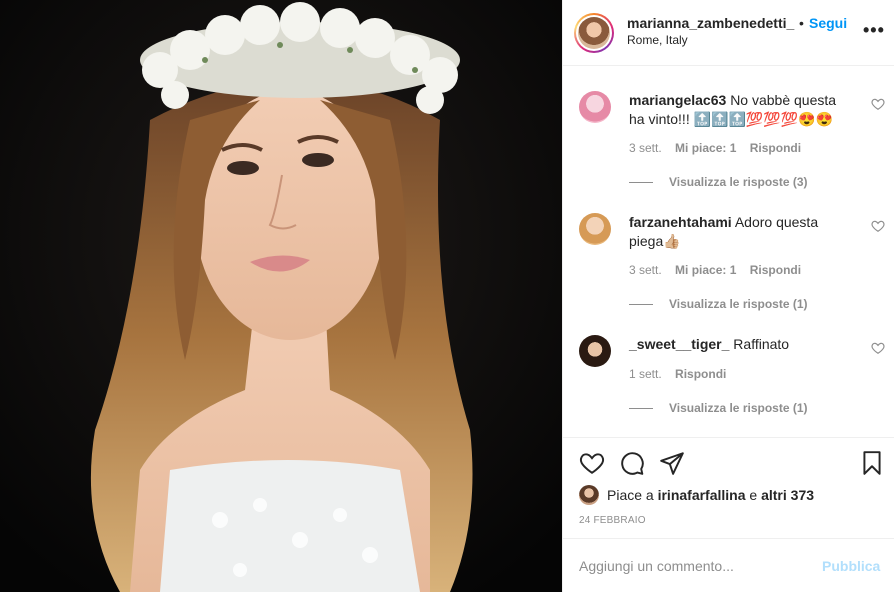  I want to click on comment-meta: 1 sett. Rispondi, so click(682, 374).